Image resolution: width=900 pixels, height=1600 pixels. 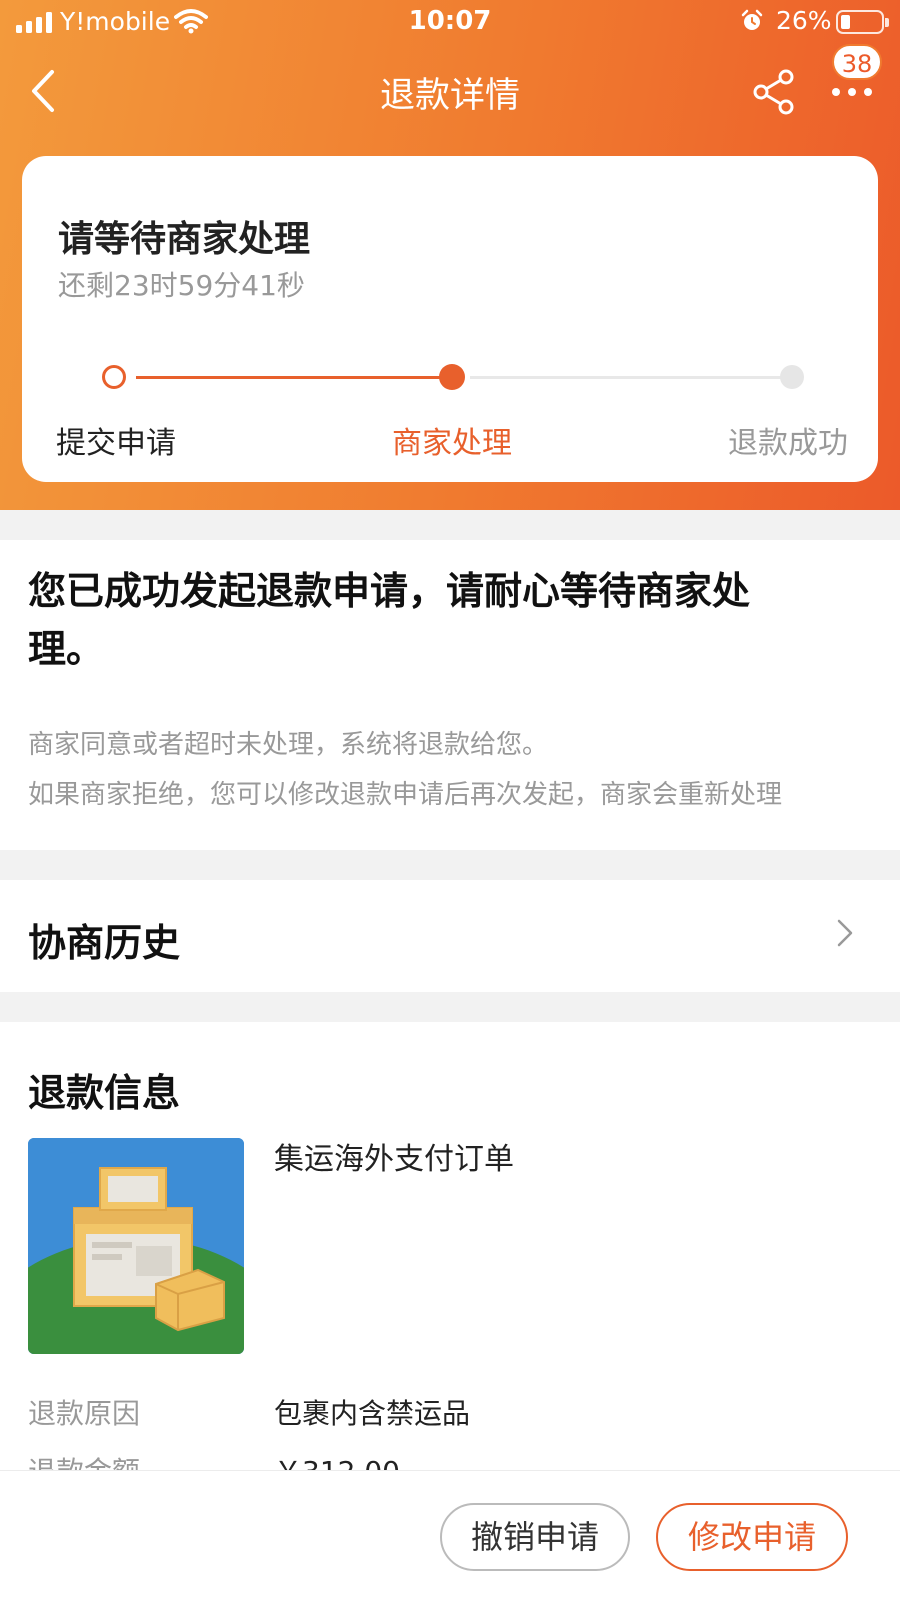 I want to click on progress-line-completed, so click(x=296, y=377).